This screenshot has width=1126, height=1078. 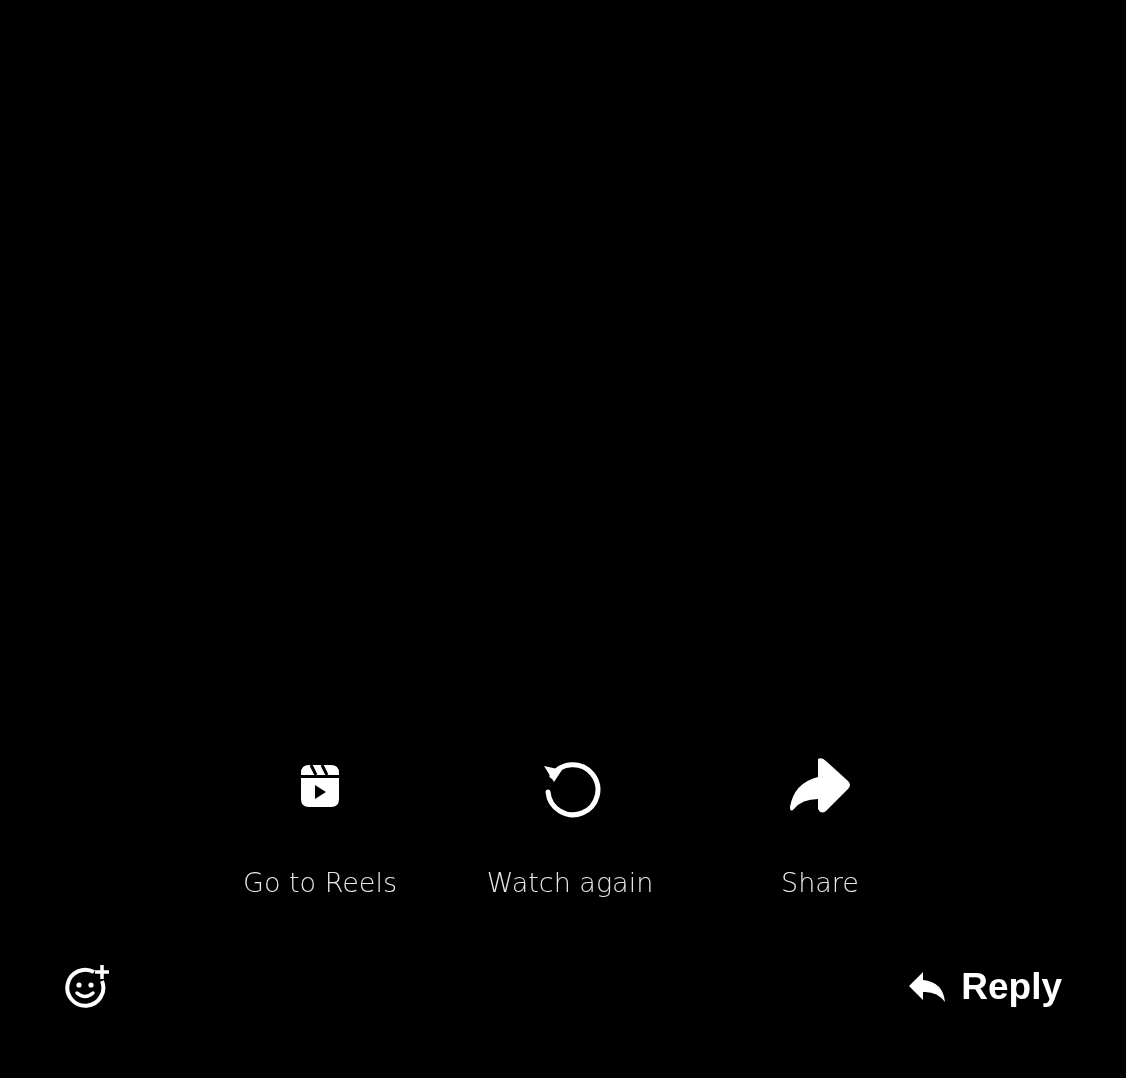 I want to click on action-button: Go to Reels, so click(x=320, y=882).